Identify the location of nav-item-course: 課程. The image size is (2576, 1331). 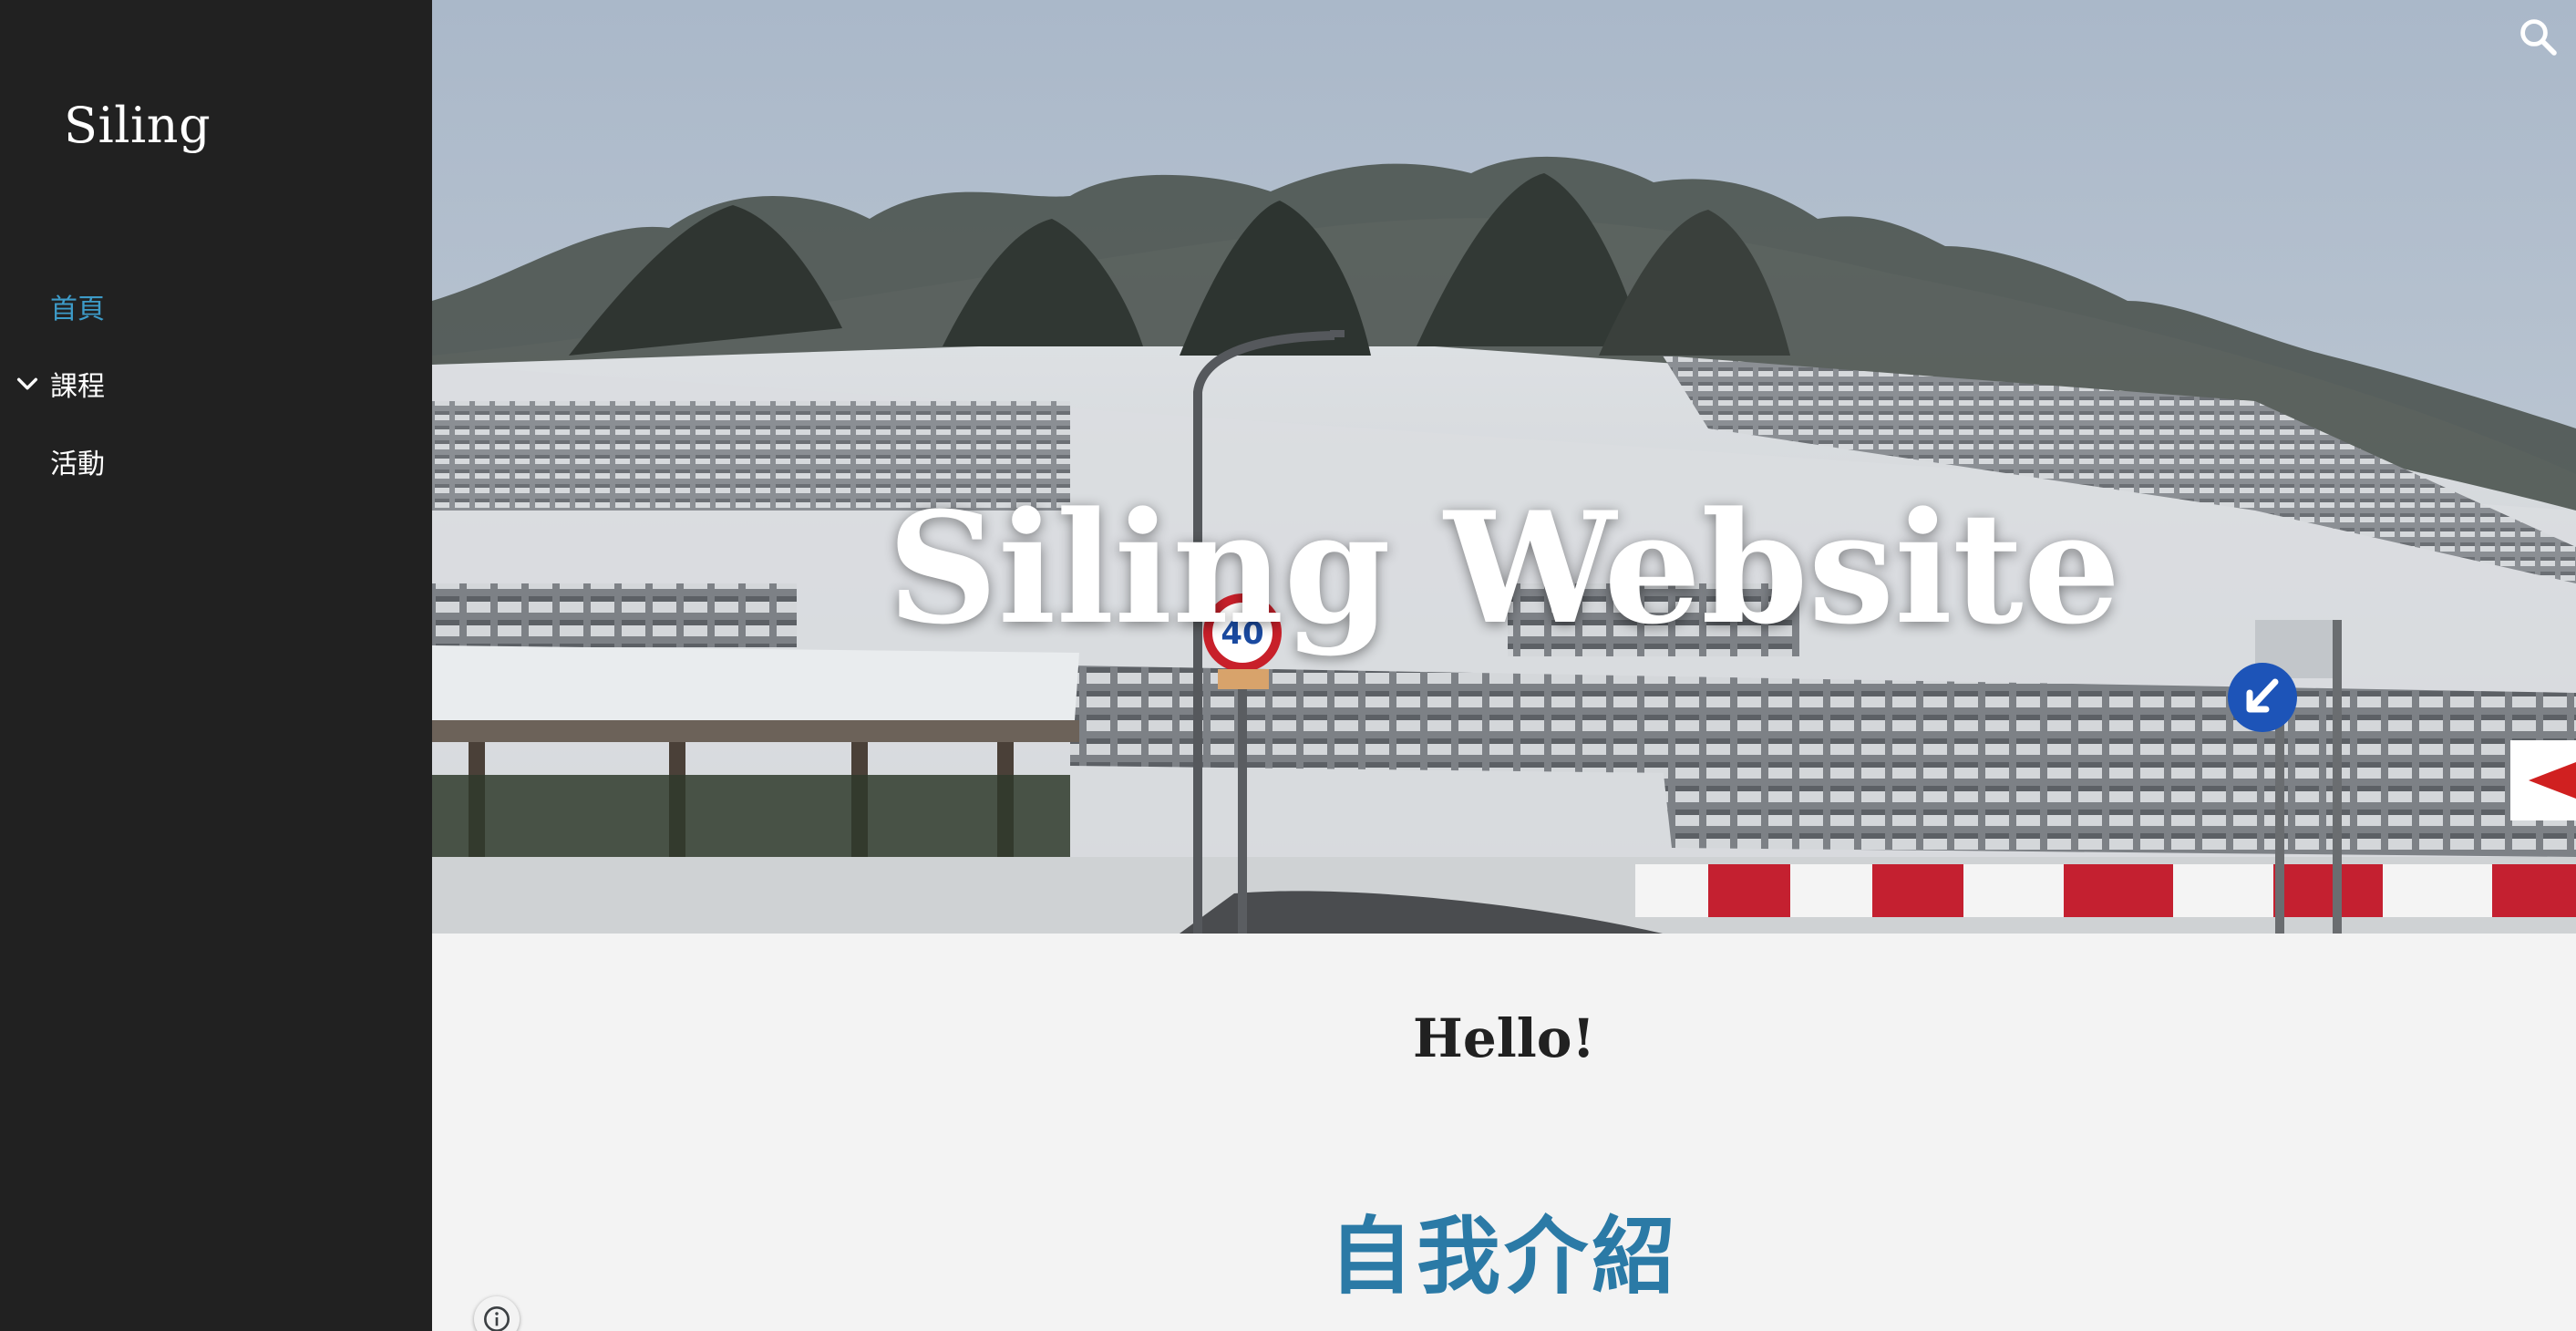
(77, 383).